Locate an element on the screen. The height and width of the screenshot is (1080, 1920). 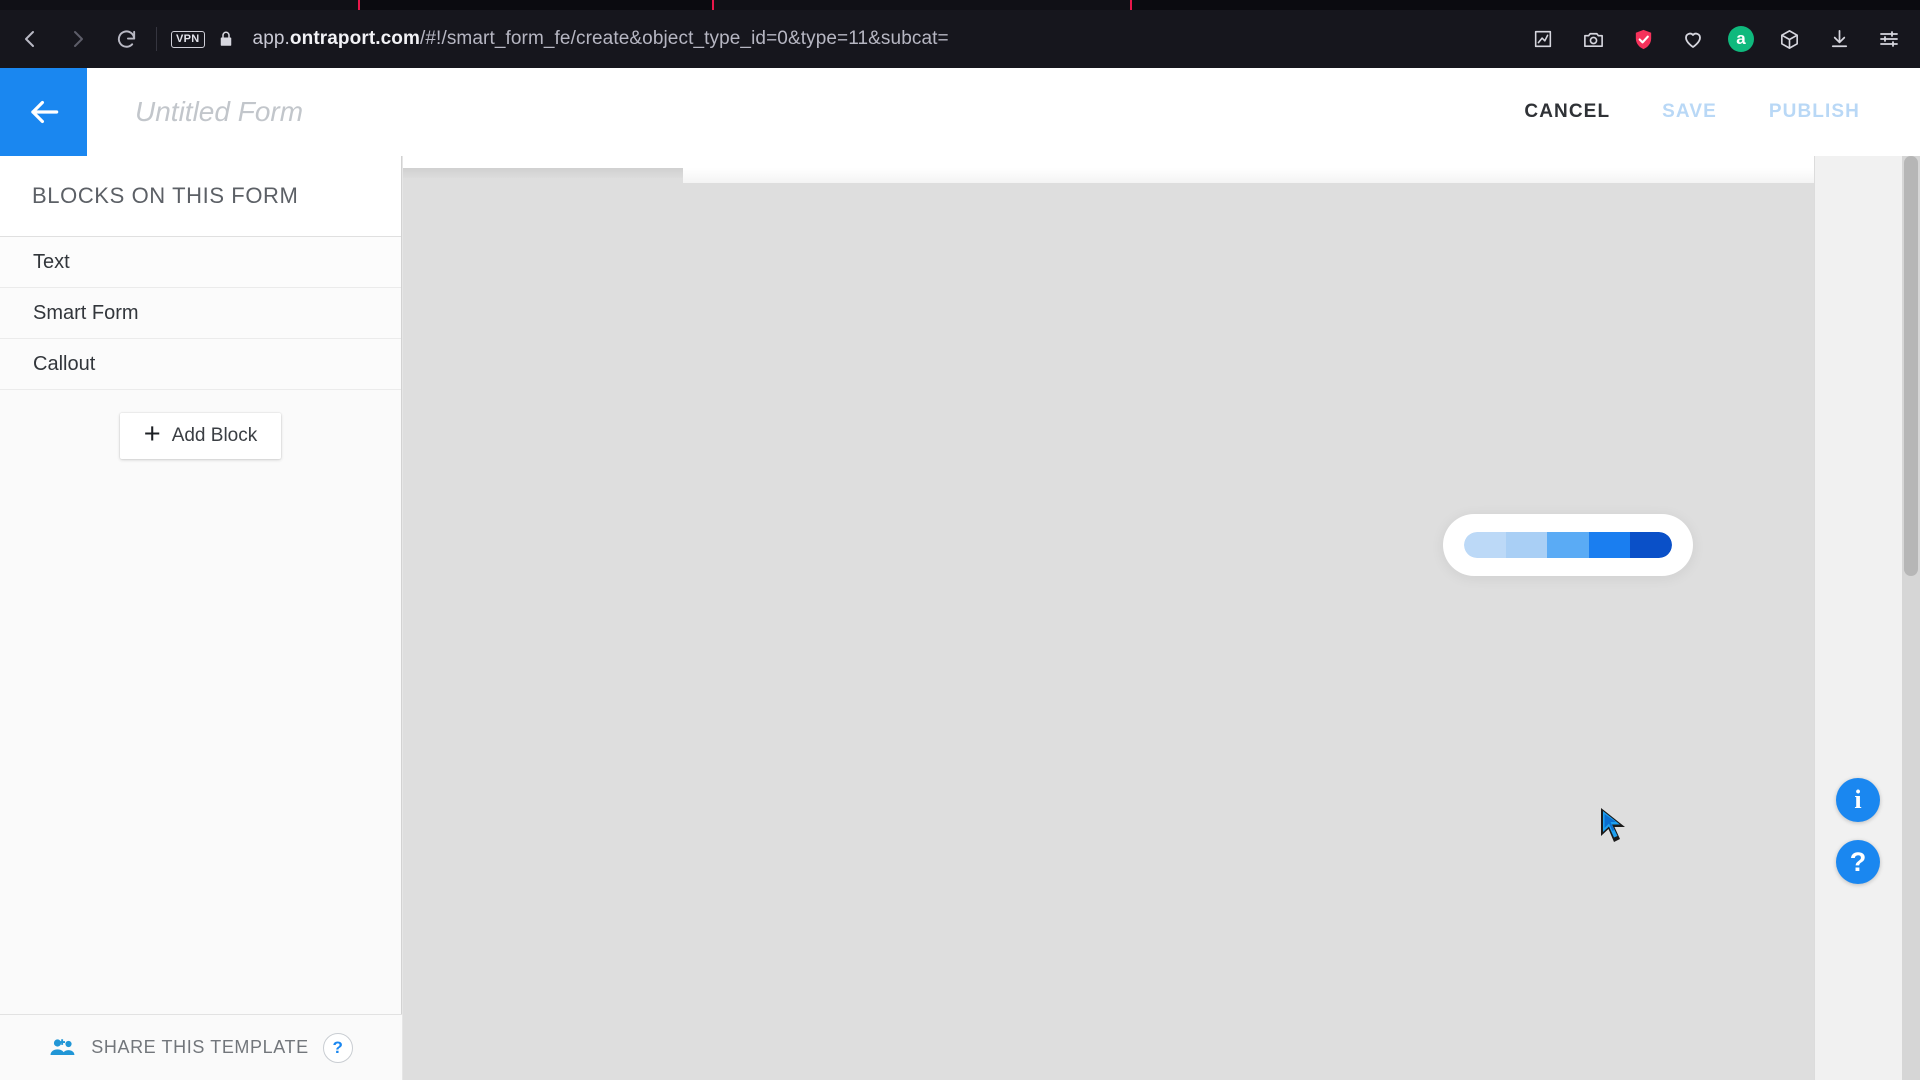
toolbar-divider is located at coordinates (156, 39).